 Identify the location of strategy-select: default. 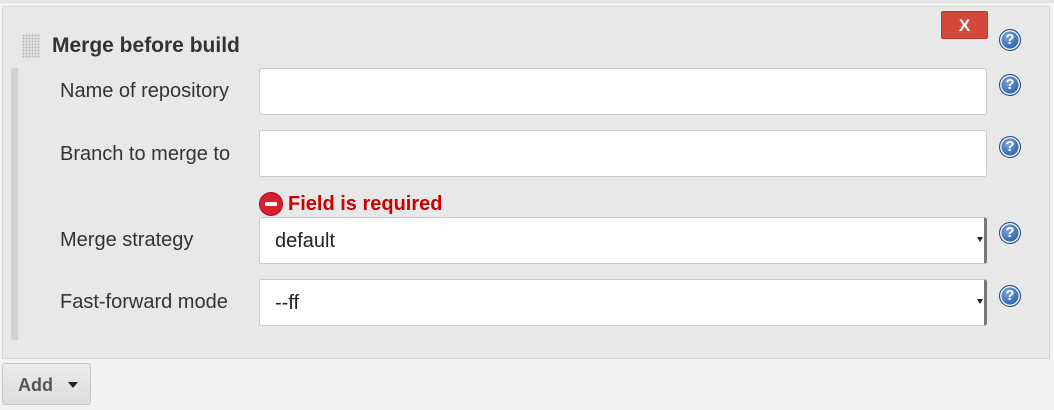
(623, 240).